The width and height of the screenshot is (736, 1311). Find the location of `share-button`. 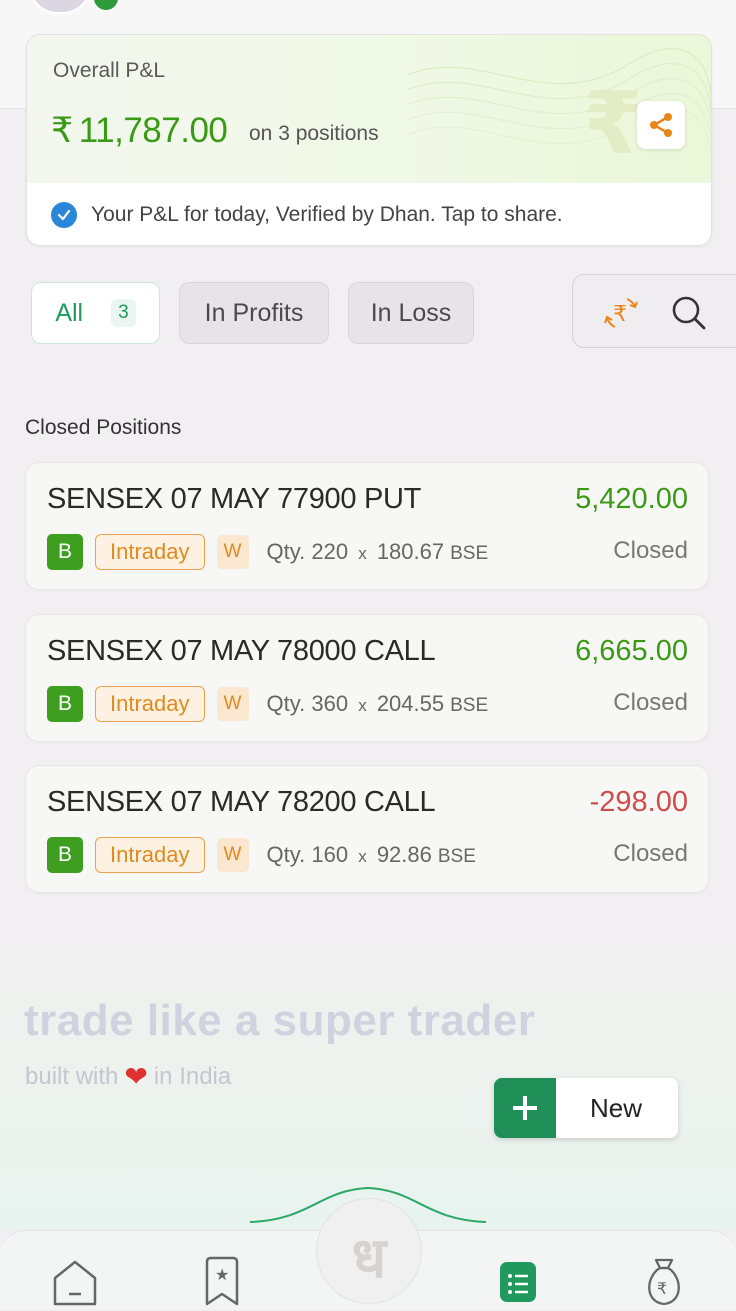

share-button is located at coordinates (661, 125).